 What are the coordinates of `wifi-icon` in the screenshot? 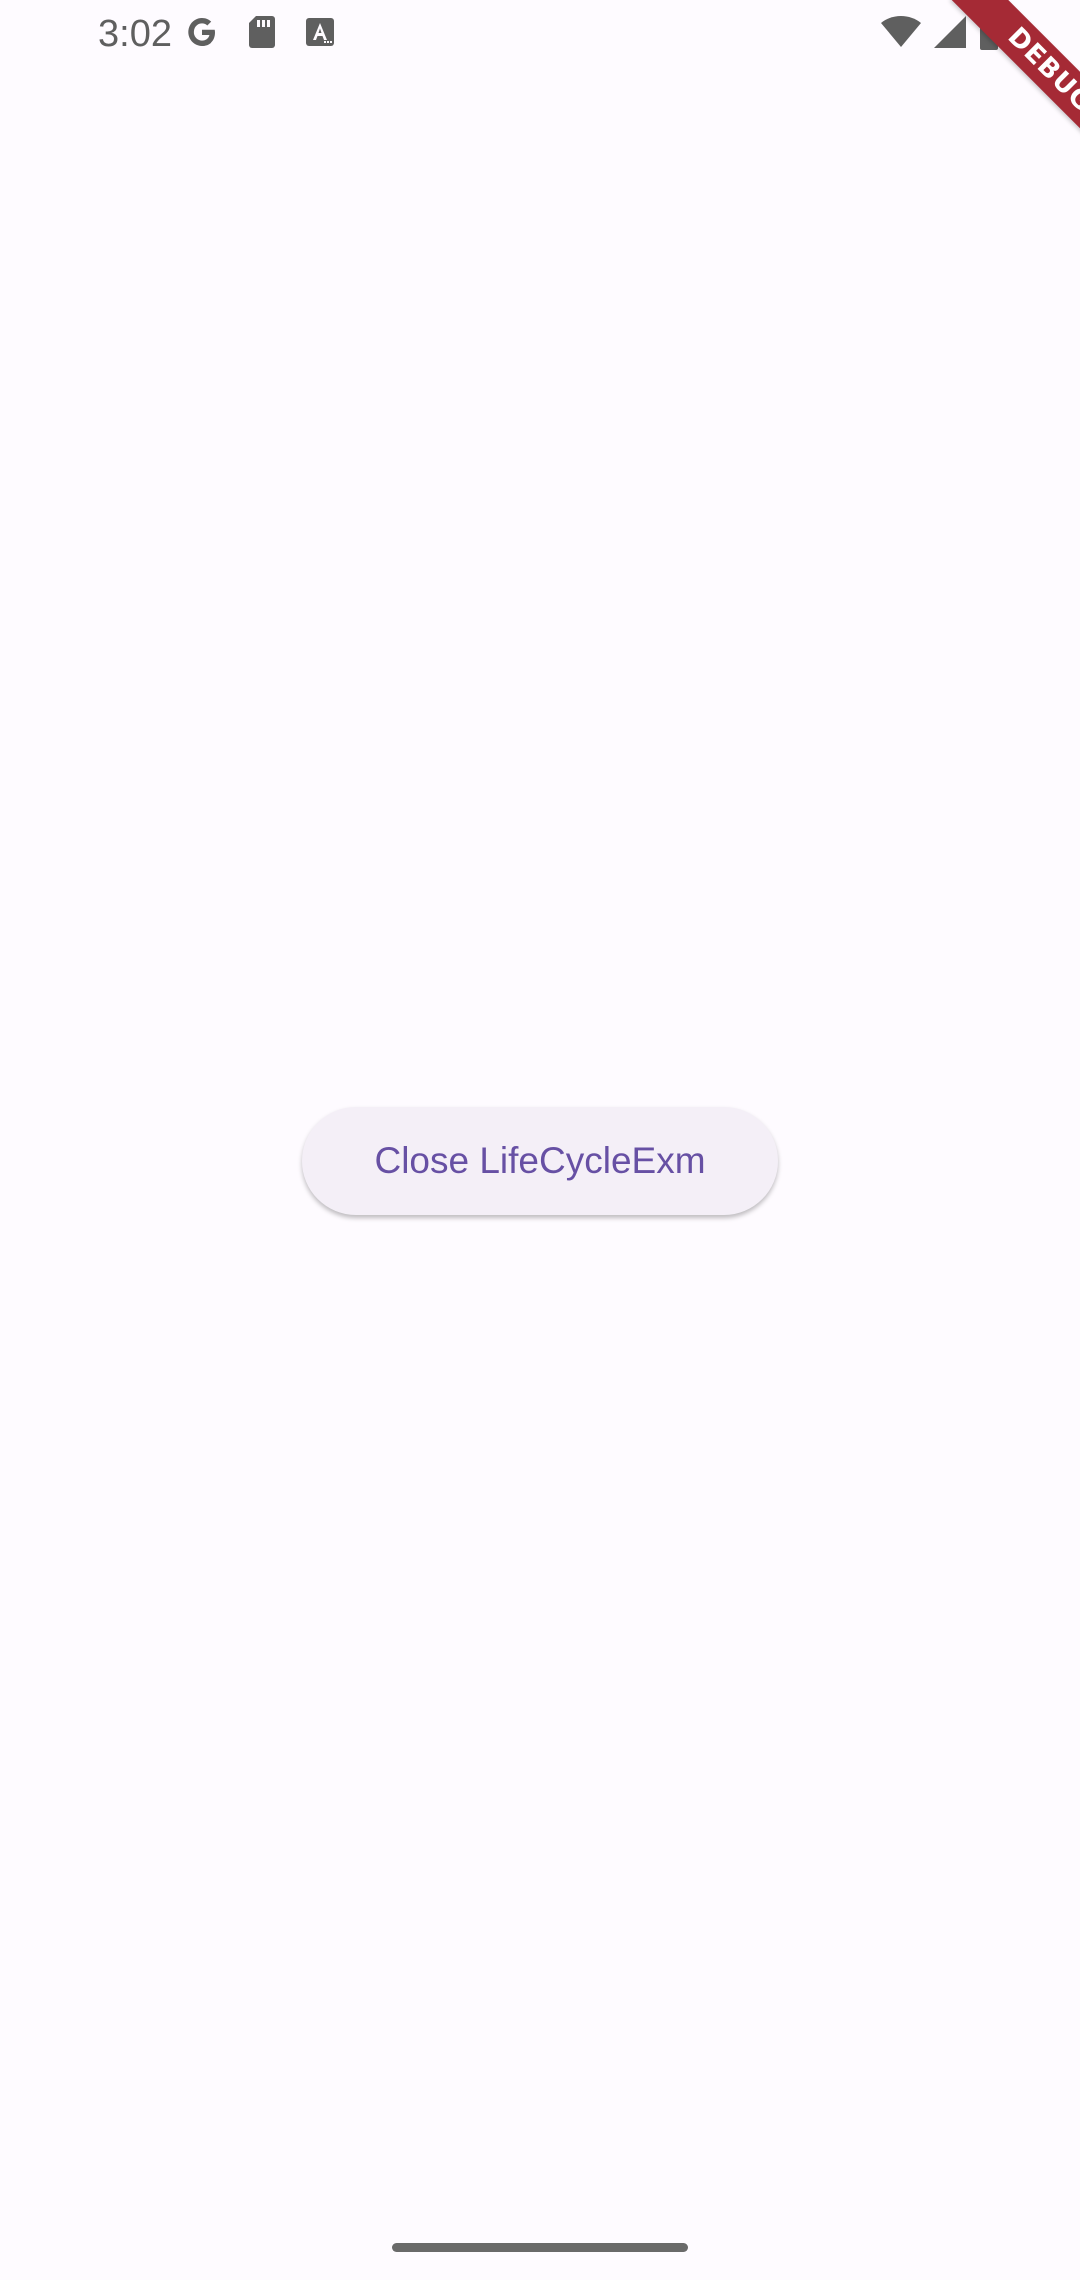 It's located at (901, 34).